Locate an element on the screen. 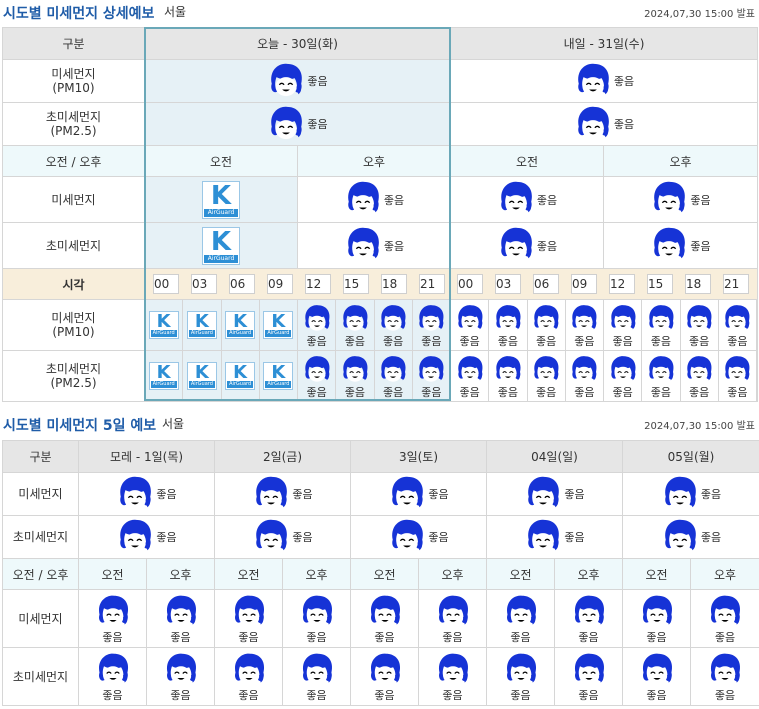 Image resolution: width=759 pixels, height=709 pixels. row-label-pm25: 초미세먼지 is located at coordinates (40, 537).